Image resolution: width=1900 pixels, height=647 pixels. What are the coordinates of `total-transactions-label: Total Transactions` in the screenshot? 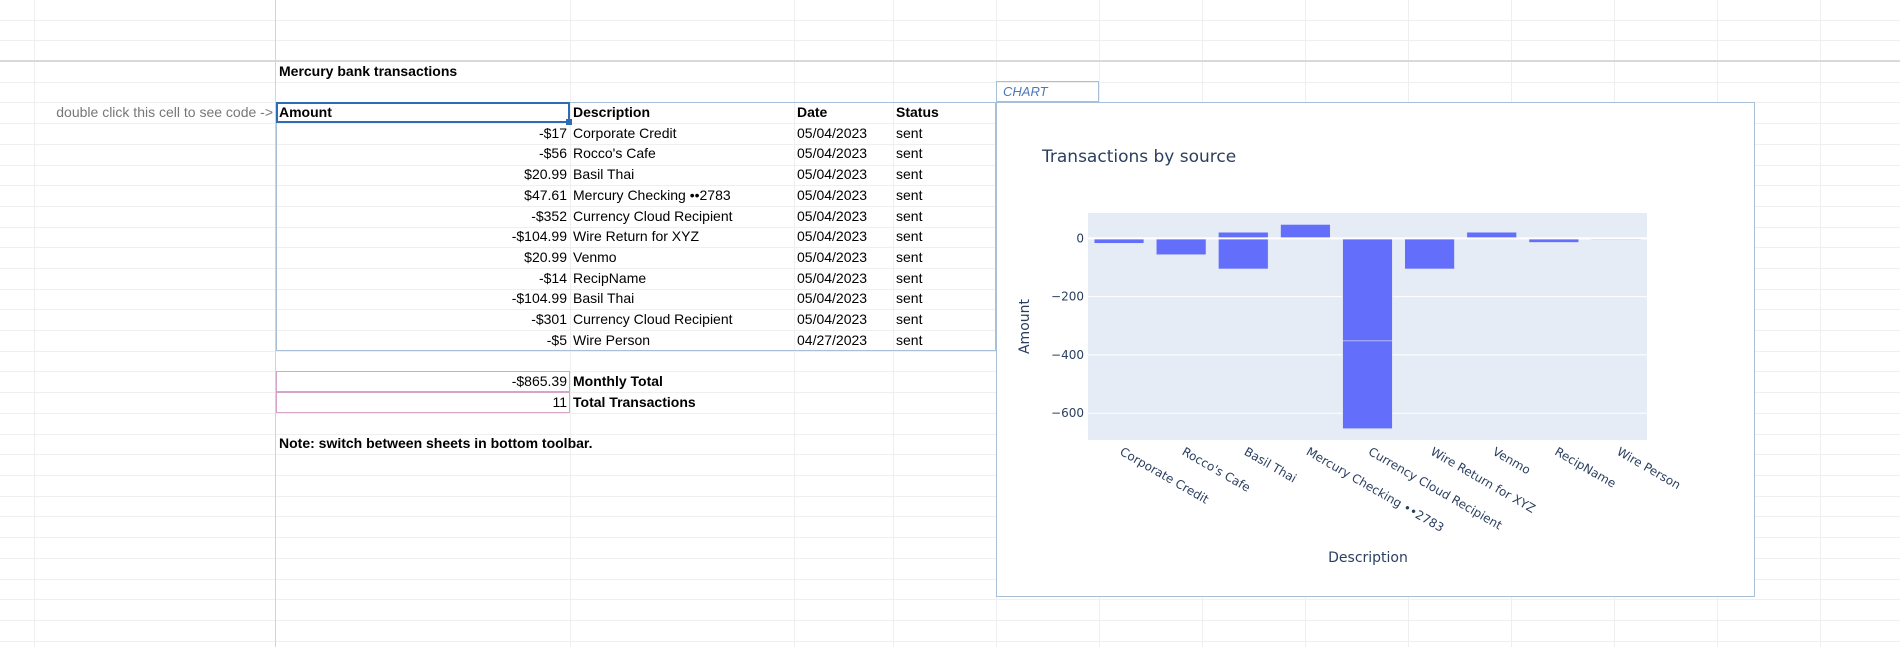 It's located at (682, 402).